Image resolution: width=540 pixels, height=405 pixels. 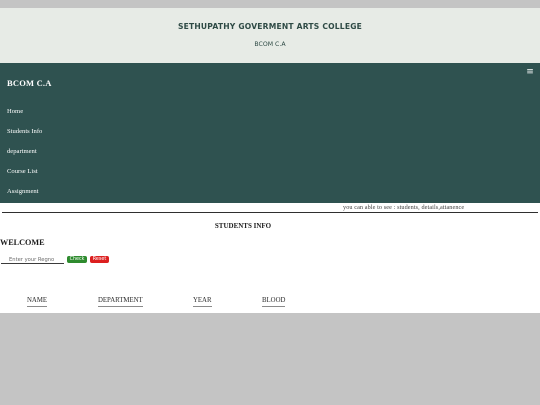 I want to click on browser-top-strip, so click(x=270, y=4).